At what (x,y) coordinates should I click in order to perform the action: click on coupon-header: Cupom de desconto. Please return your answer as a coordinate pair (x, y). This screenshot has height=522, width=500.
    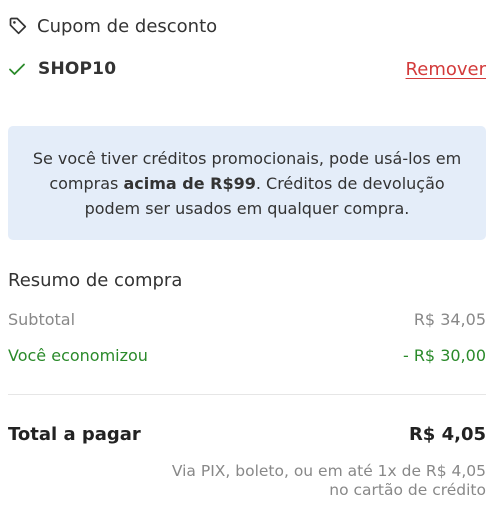
    Looking at the image, I should click on (112, 26).